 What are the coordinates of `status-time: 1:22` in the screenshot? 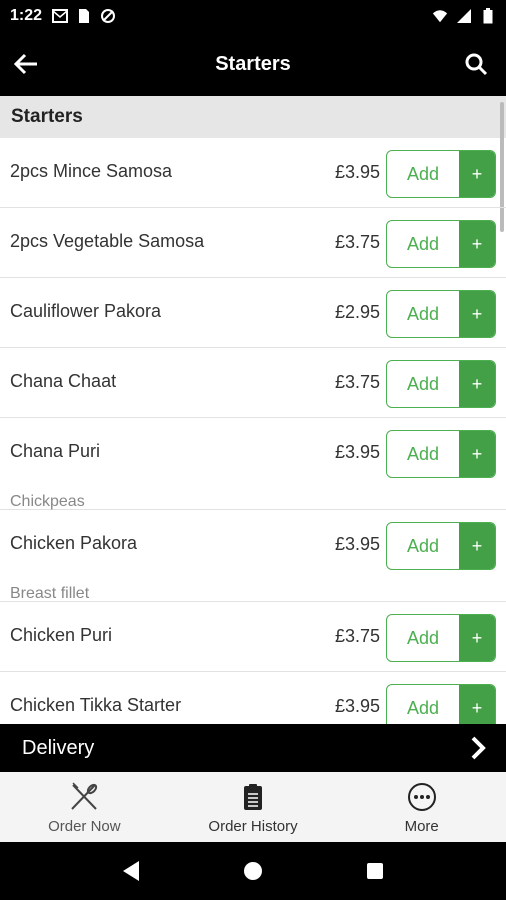 It's located at (26, 15).